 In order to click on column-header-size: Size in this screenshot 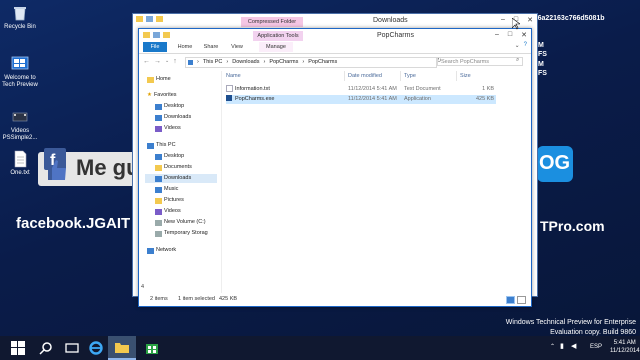, I will do `click(477, 76)`.